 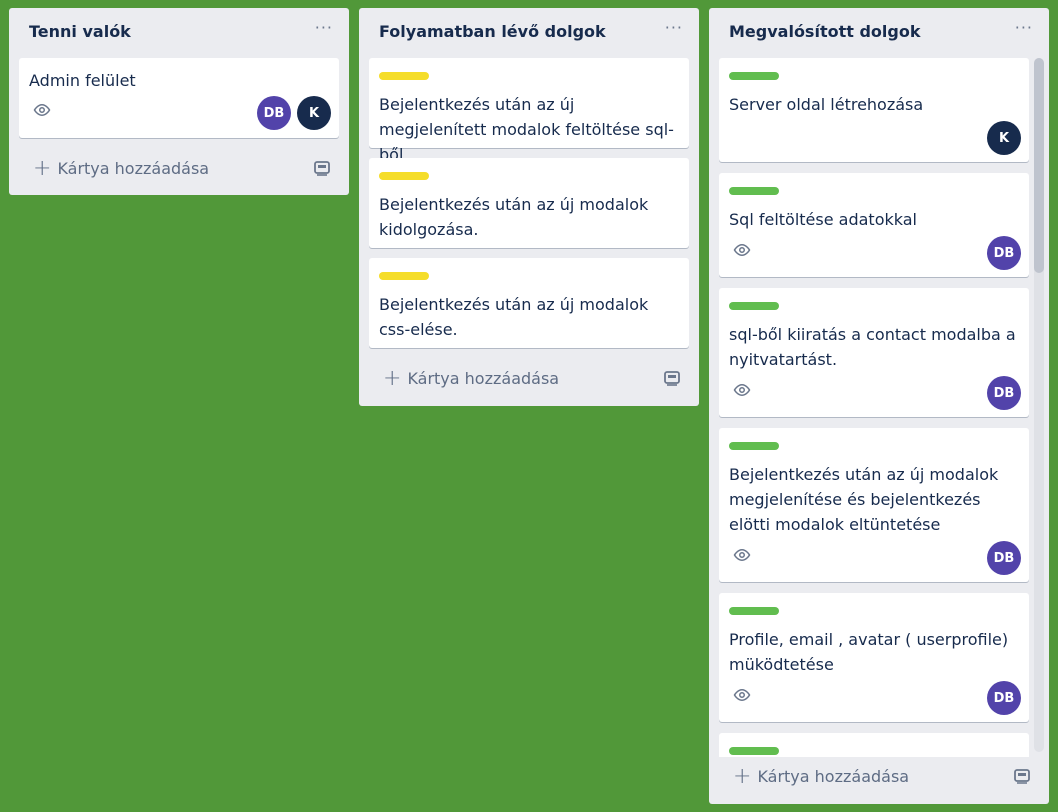 I want to click on list-title: Folyamatban lévő dolgok, so click(x=492, y=31).